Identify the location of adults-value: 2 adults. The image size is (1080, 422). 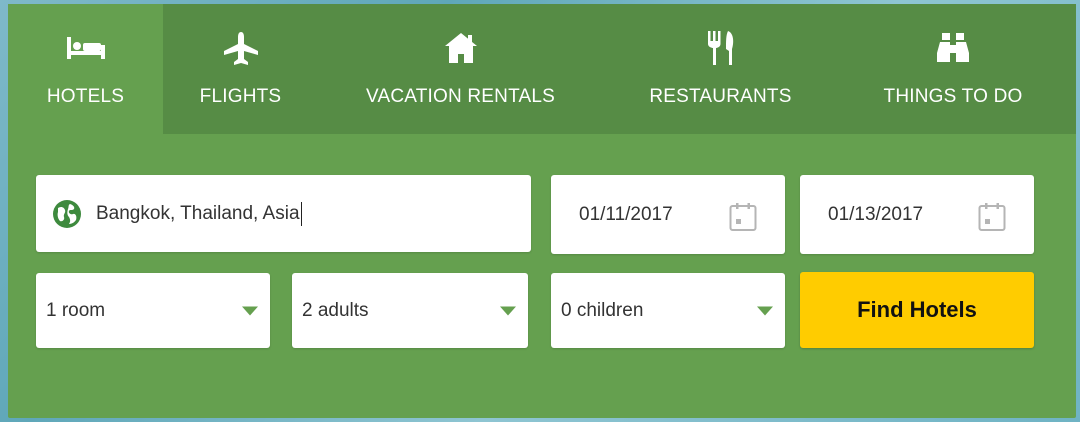
(335, 310).